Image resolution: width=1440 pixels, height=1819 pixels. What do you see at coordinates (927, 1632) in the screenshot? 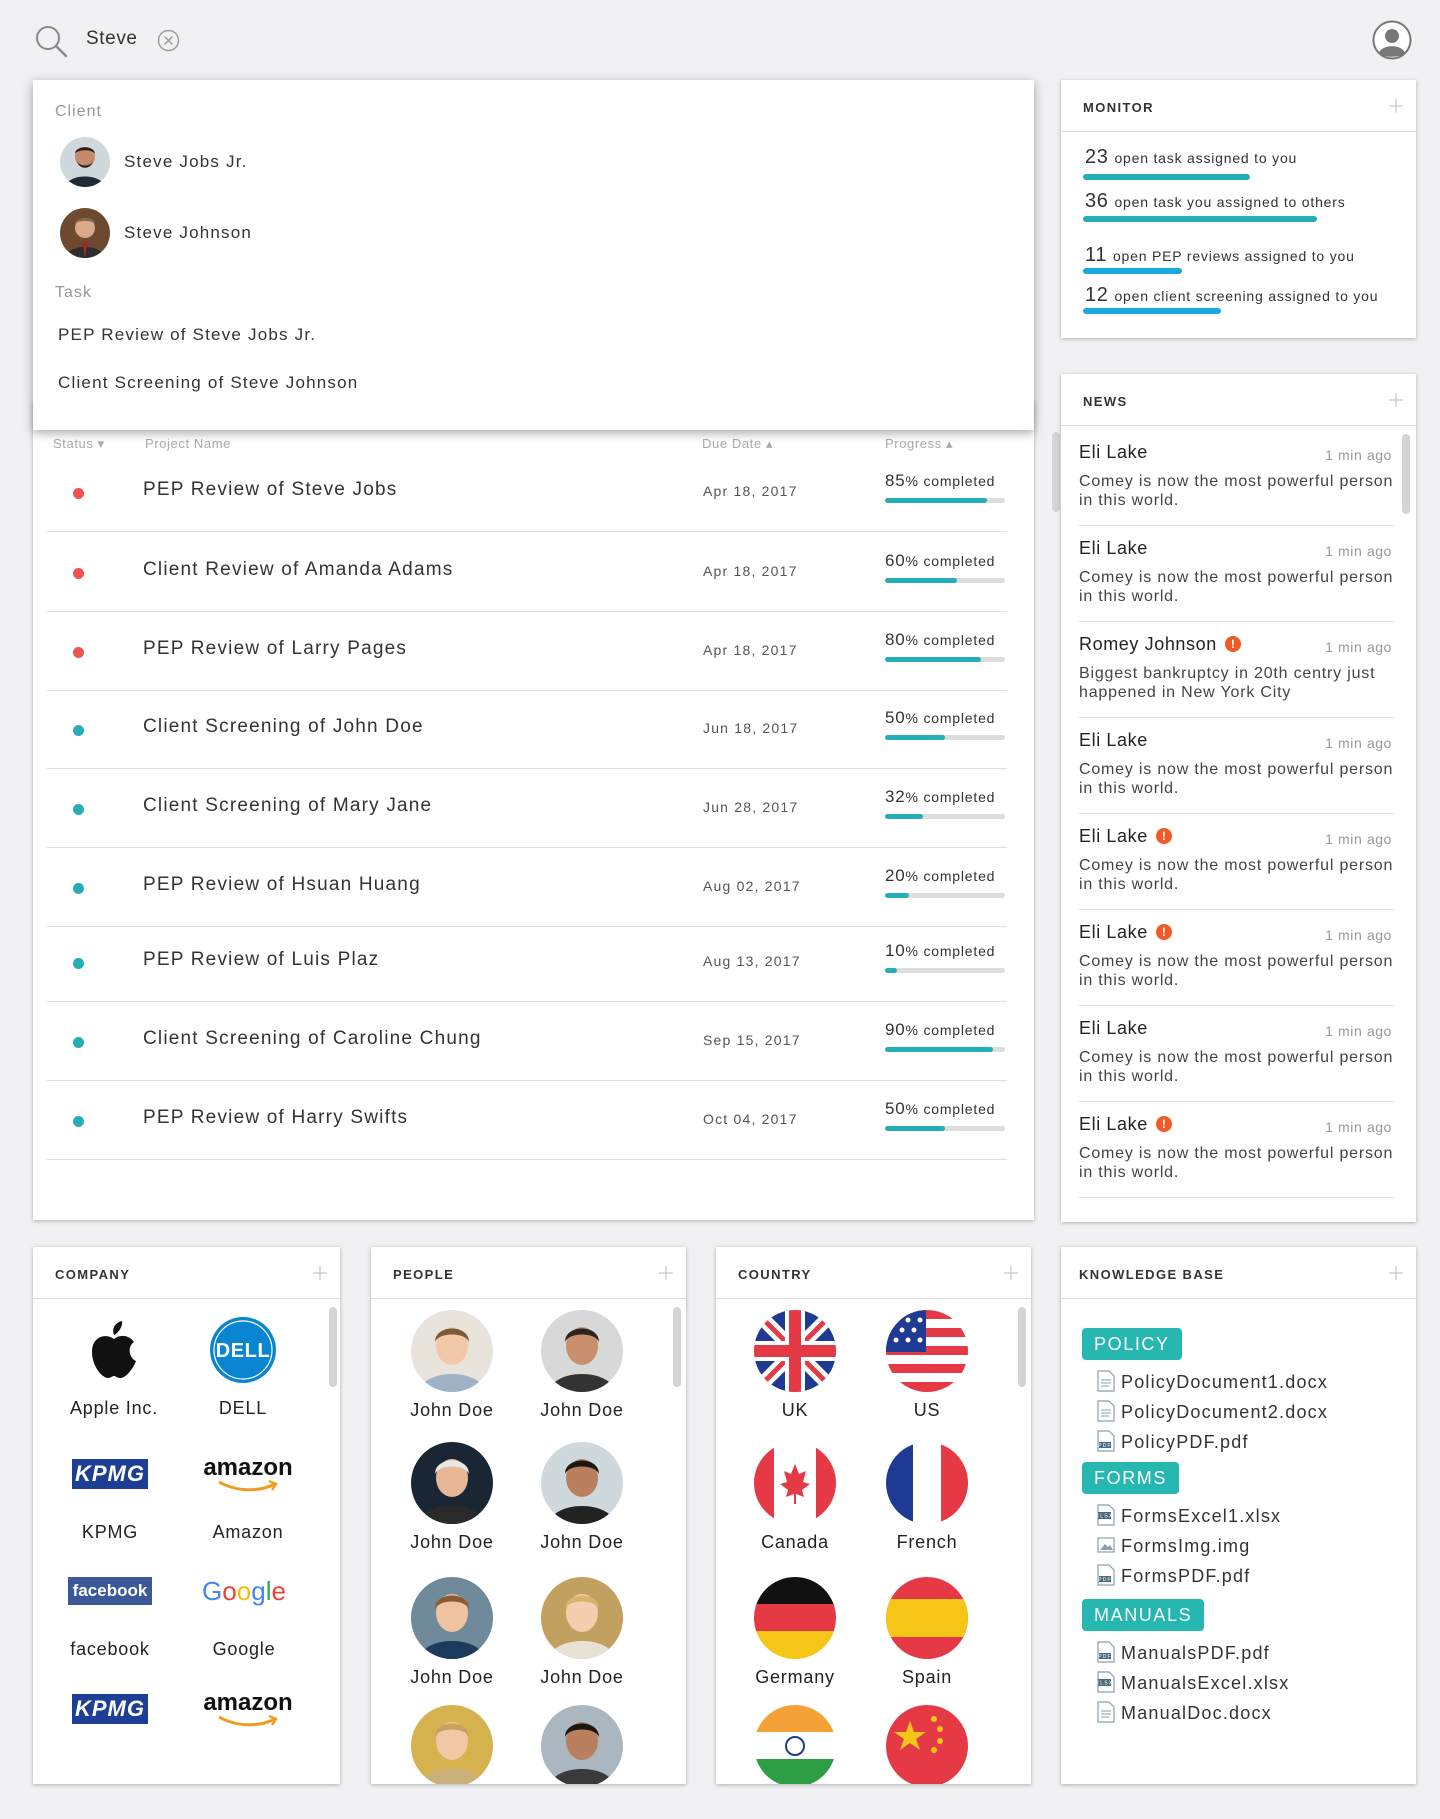
I see `country-item: Spain` at bounding box center [927, 1632].